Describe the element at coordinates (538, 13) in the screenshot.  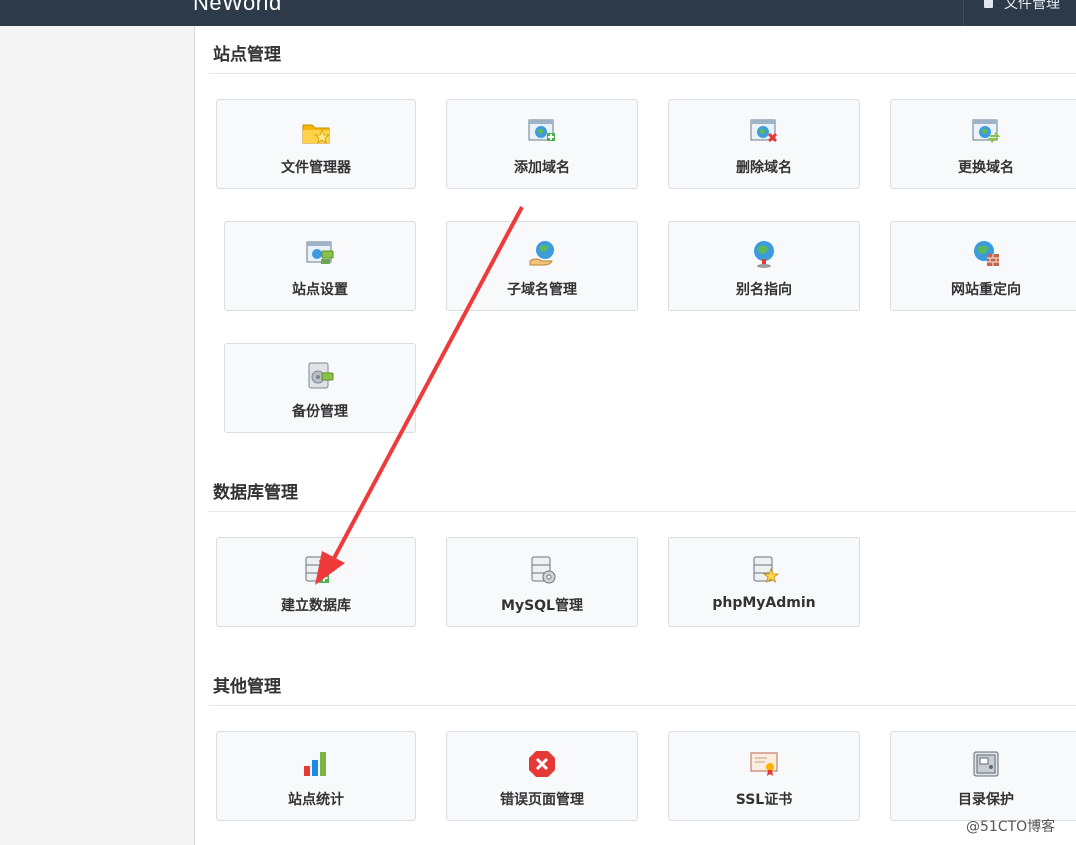
I see `top-navbar: NeWorld 文件管理` at that location.